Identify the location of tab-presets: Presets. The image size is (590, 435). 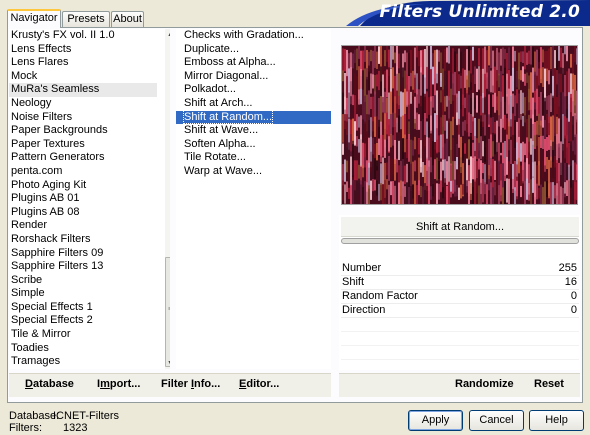
(86, 19).